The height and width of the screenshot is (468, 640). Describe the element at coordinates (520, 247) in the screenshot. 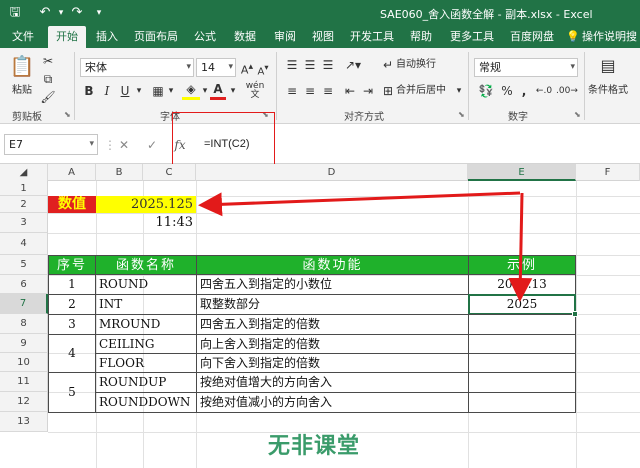

I see `arrow-to-e7` at that location.